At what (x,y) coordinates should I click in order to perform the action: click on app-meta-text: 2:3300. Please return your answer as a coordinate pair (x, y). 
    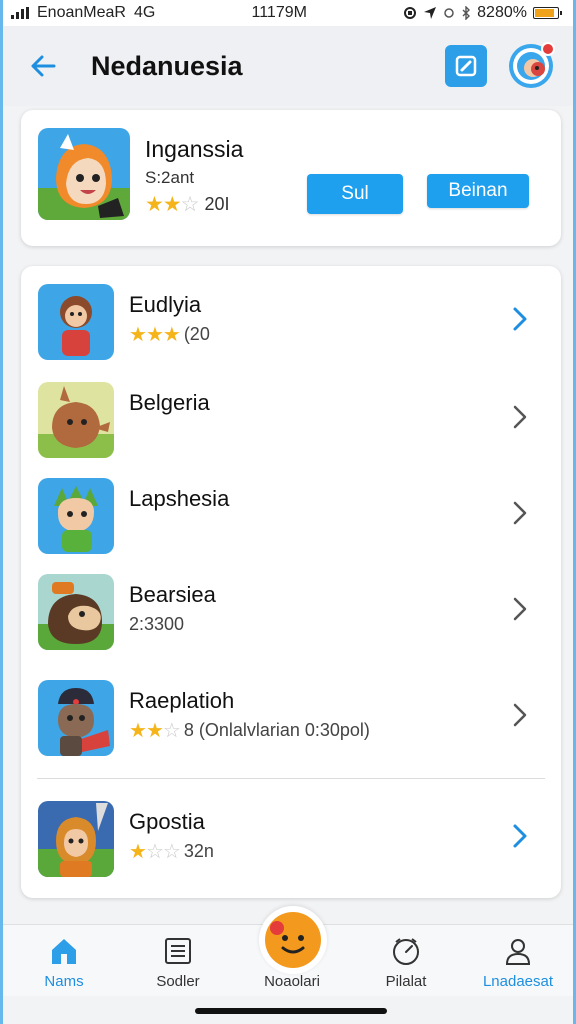
    Looking at the image, I should click on (157, 624).